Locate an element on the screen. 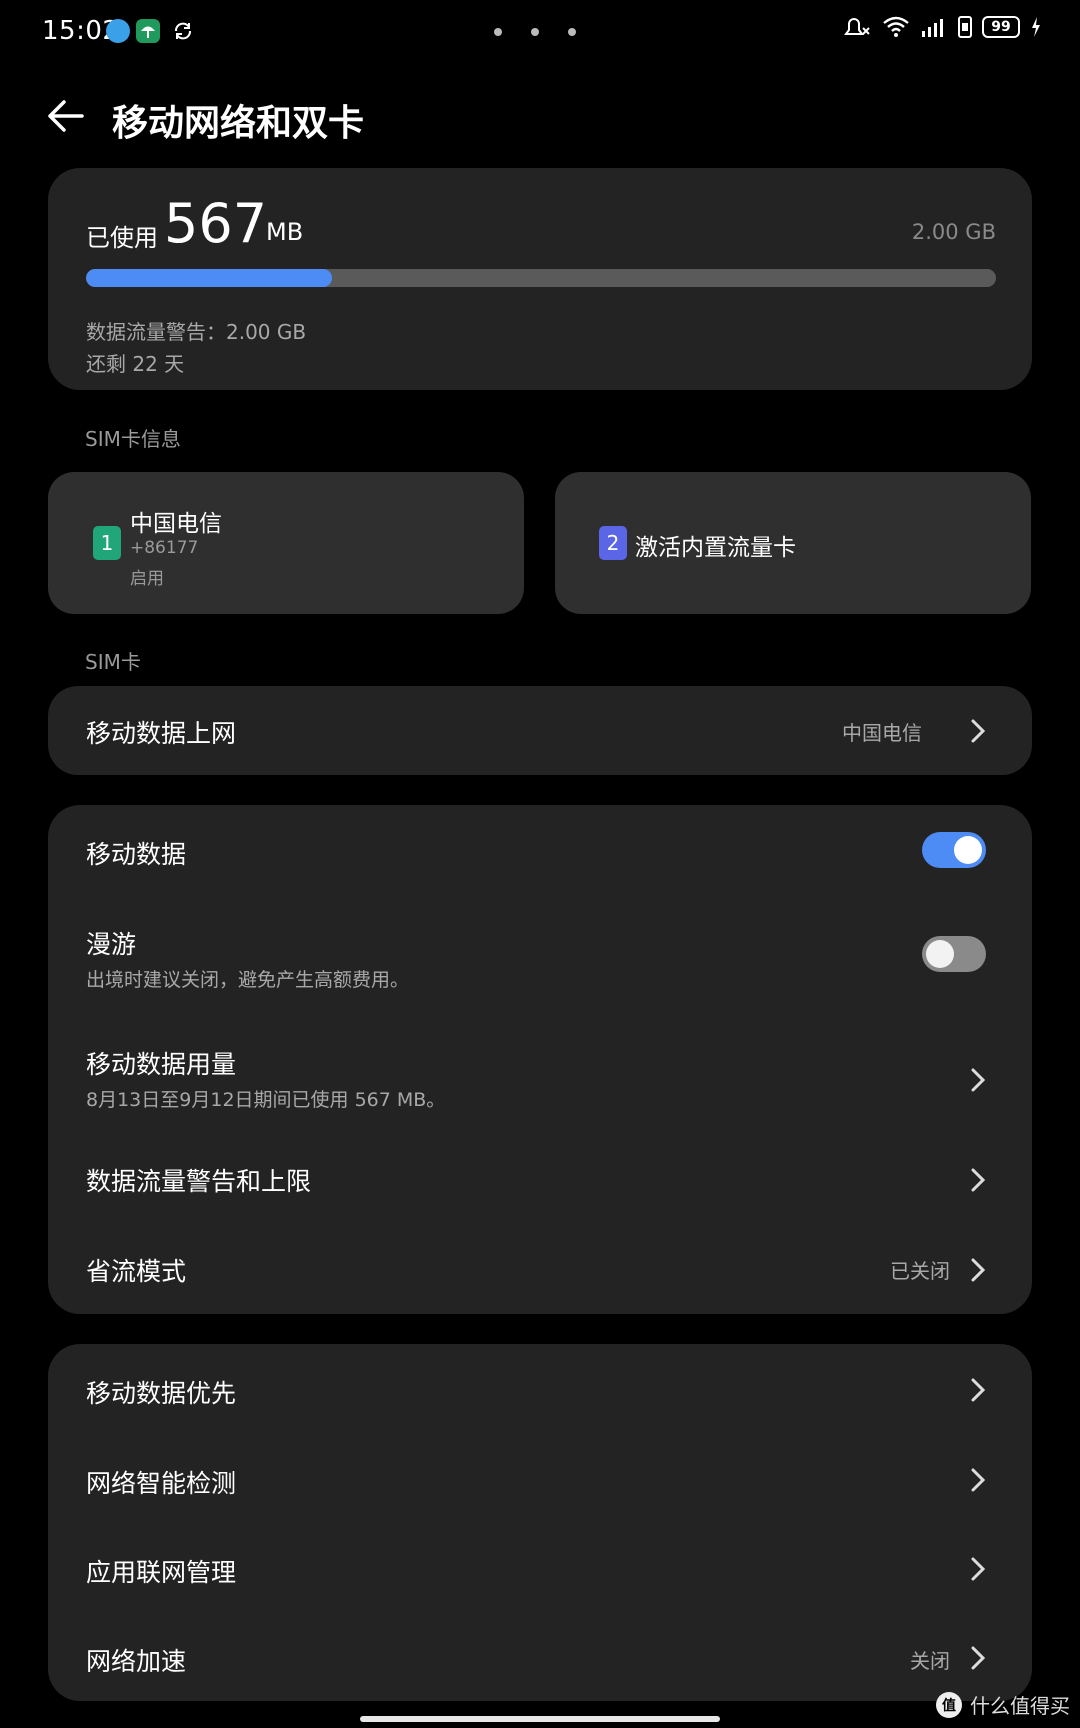  data-usage-subtitle: 8月13日至9月12日期间已使用 567 MB。 is located at coordinates (266, 1100).